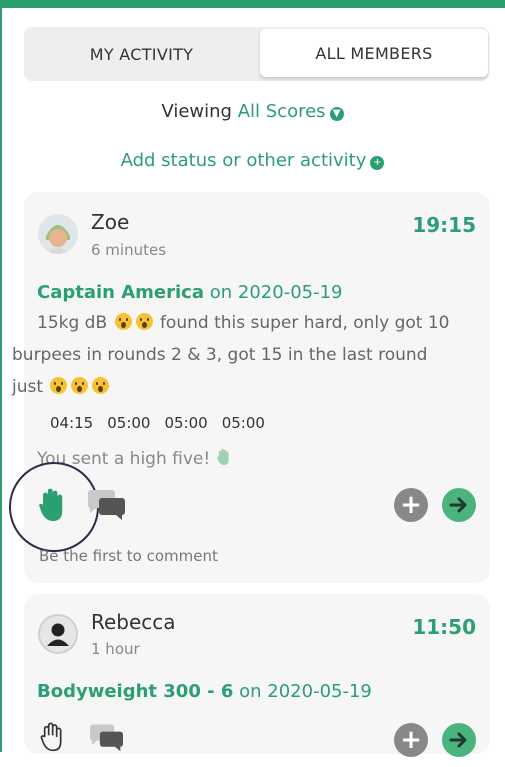  I want to click on score-filter: Viewing All Scores ▼, so click(252, 111).